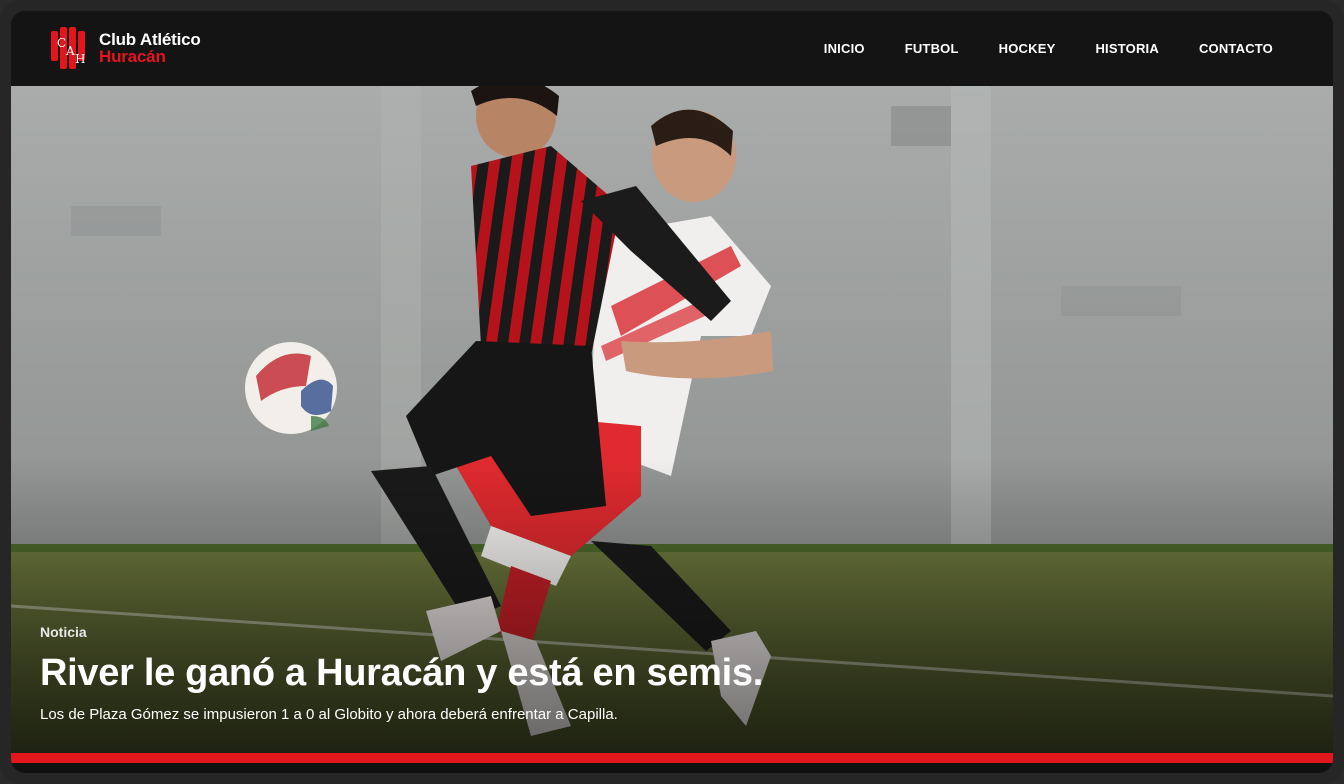 This screenshot has width=1344, height=784. What do you see at coordinates (1027, 48) in the screenshot?
I see `nav-item-hockey: HOCKEY` at bounding box center [1027, 48].